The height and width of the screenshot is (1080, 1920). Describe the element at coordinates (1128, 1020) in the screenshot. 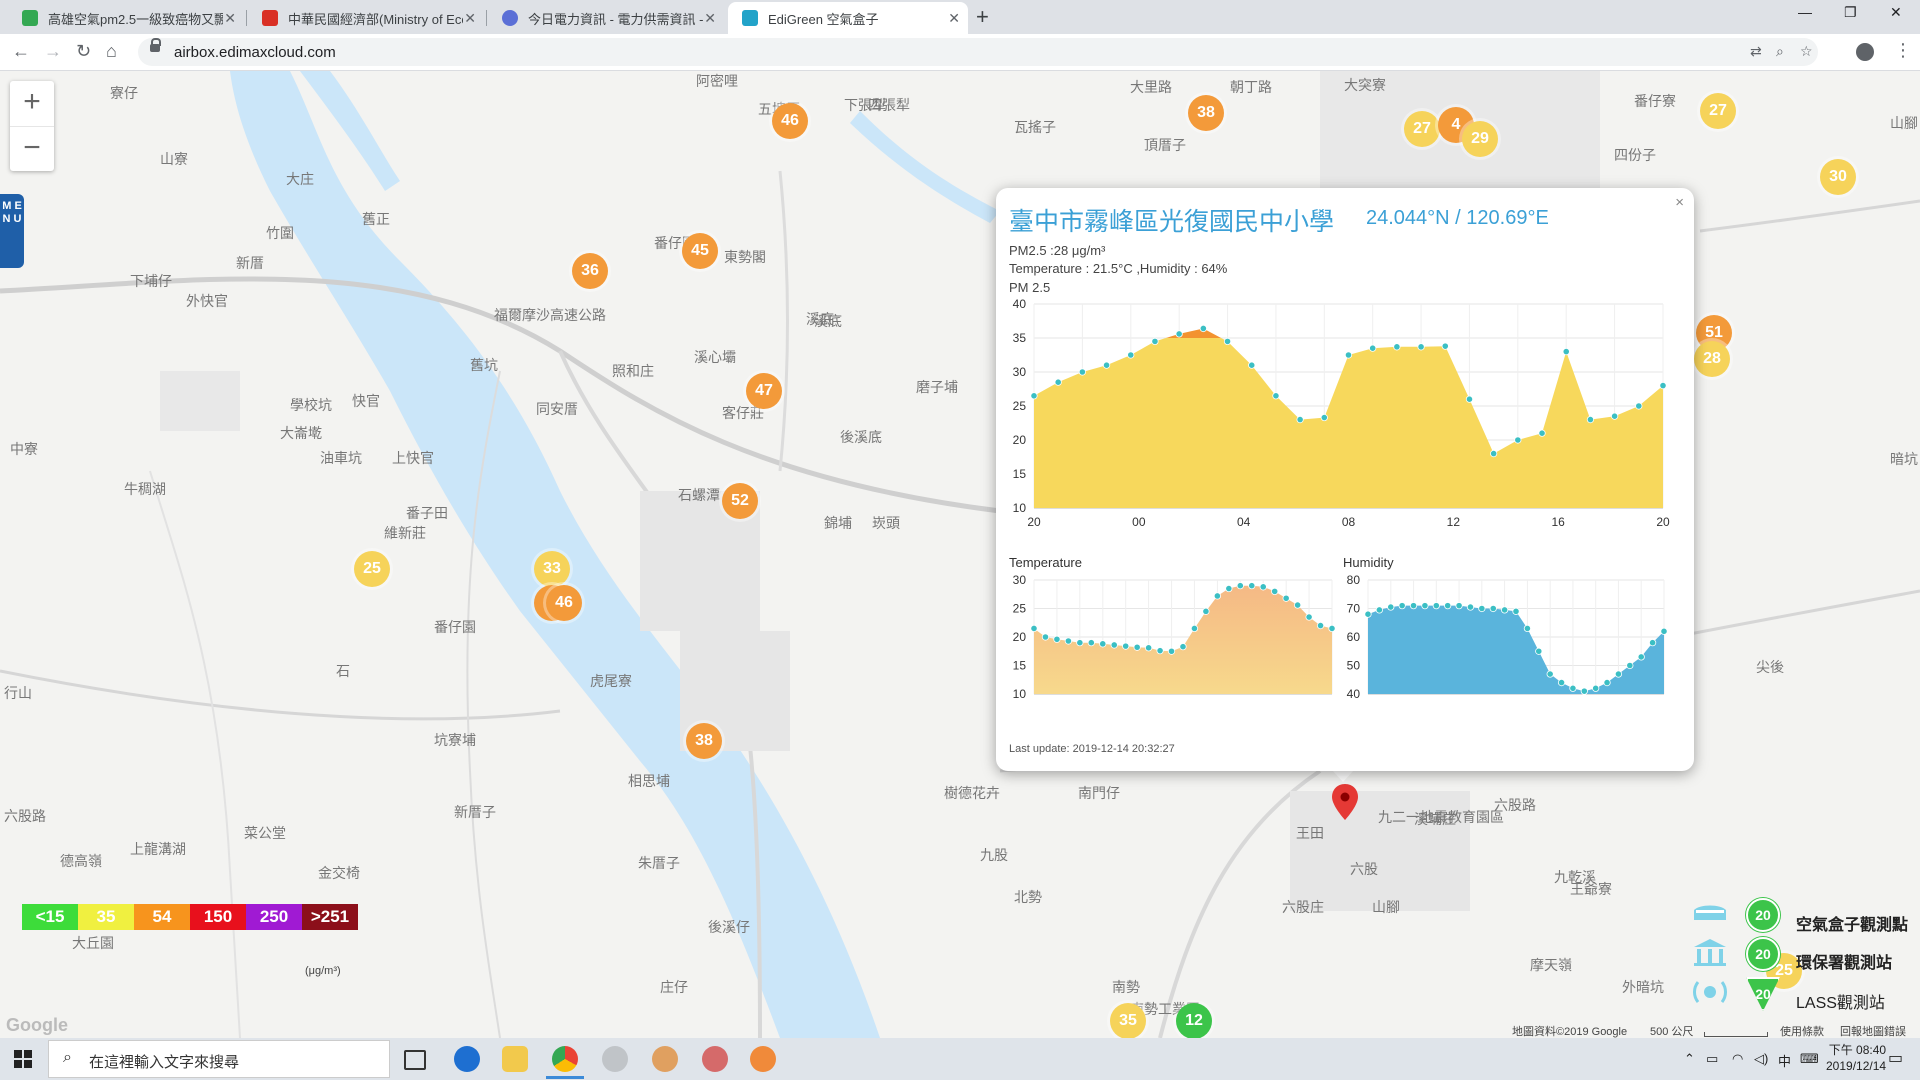

I see `pm25-marker: 35` at that location.